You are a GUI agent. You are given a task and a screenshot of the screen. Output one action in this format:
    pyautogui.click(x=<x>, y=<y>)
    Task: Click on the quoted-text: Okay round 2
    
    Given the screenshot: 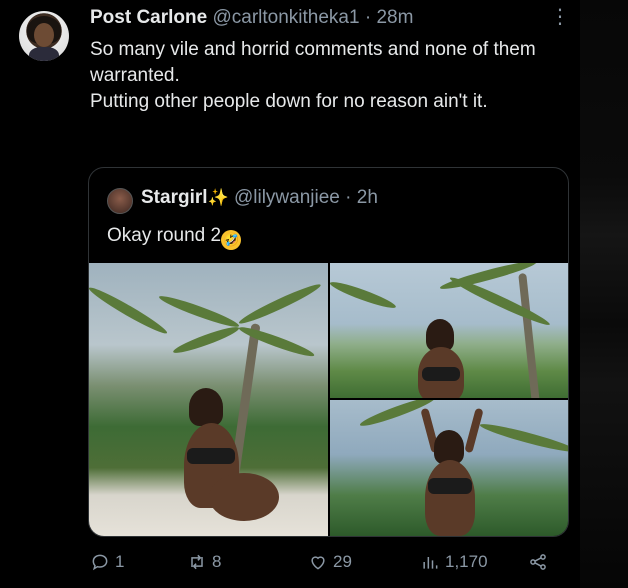 What is the action you would take?
    pyautogui.click(x=164, y=235)
    